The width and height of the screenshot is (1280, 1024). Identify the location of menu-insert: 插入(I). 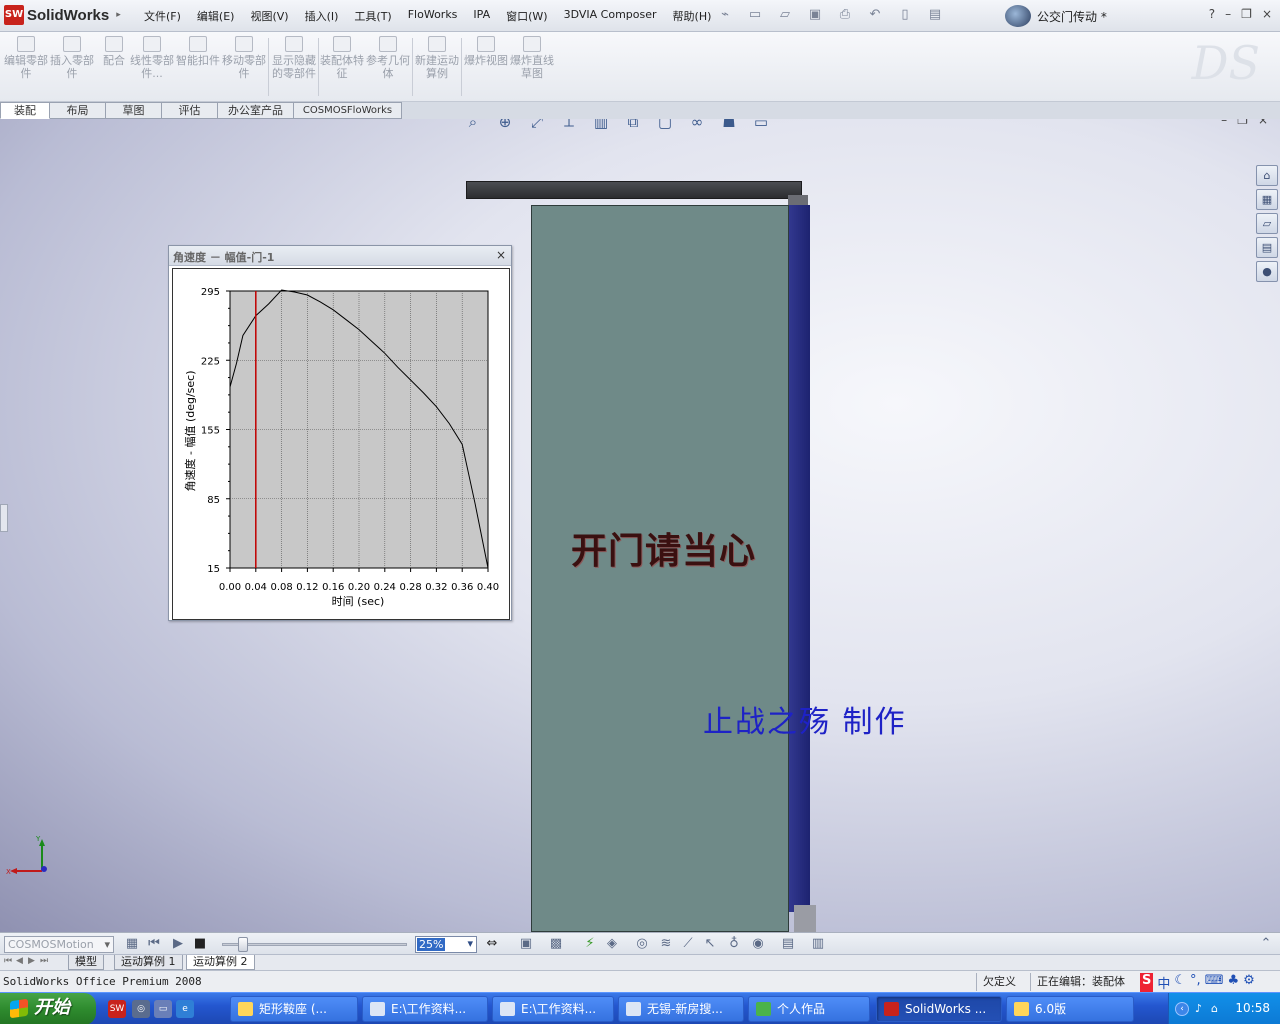
(322, 16).